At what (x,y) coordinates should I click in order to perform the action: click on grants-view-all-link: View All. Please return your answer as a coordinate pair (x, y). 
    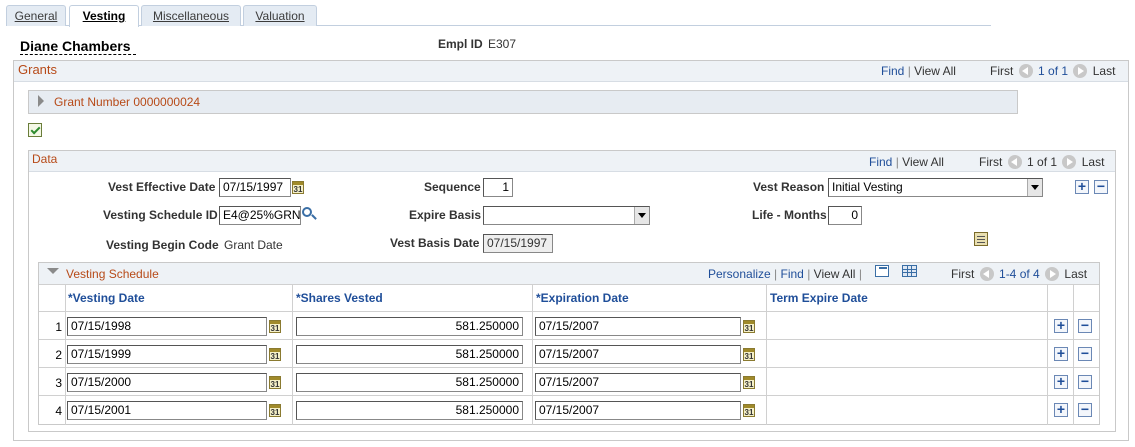
    Looking at the image, I should click on (935, 71).